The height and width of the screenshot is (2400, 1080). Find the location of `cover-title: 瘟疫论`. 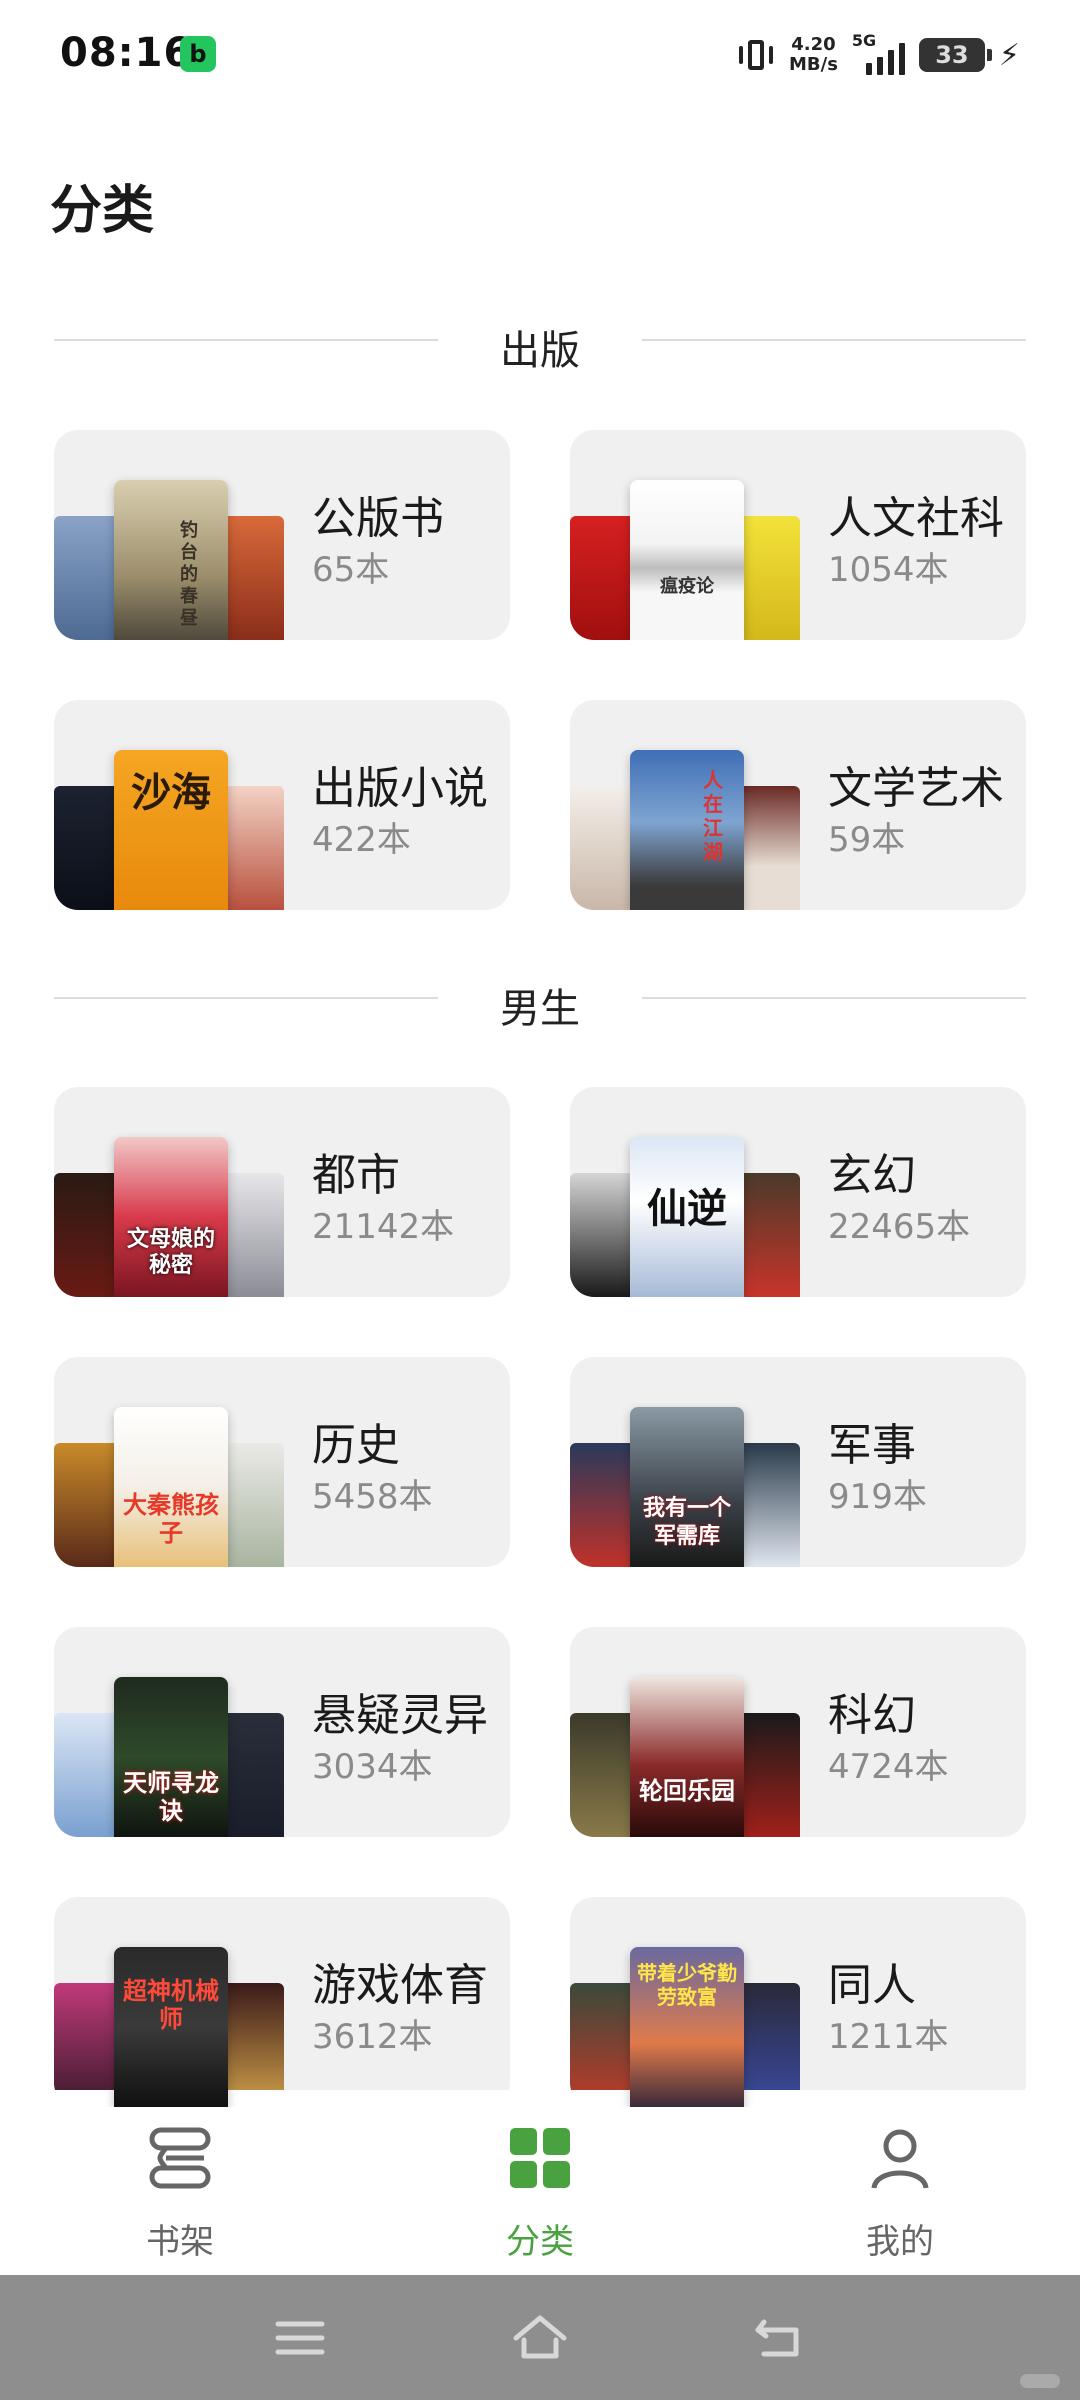

cover-title: 瘟疫论 is located at coordinates (687, 586).